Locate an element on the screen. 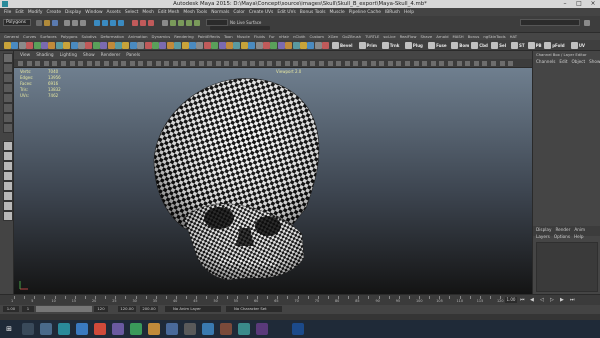 This screenshot has width=600, height=338. shelf-tab-mash: MASH is located at coordinates (458, 36).